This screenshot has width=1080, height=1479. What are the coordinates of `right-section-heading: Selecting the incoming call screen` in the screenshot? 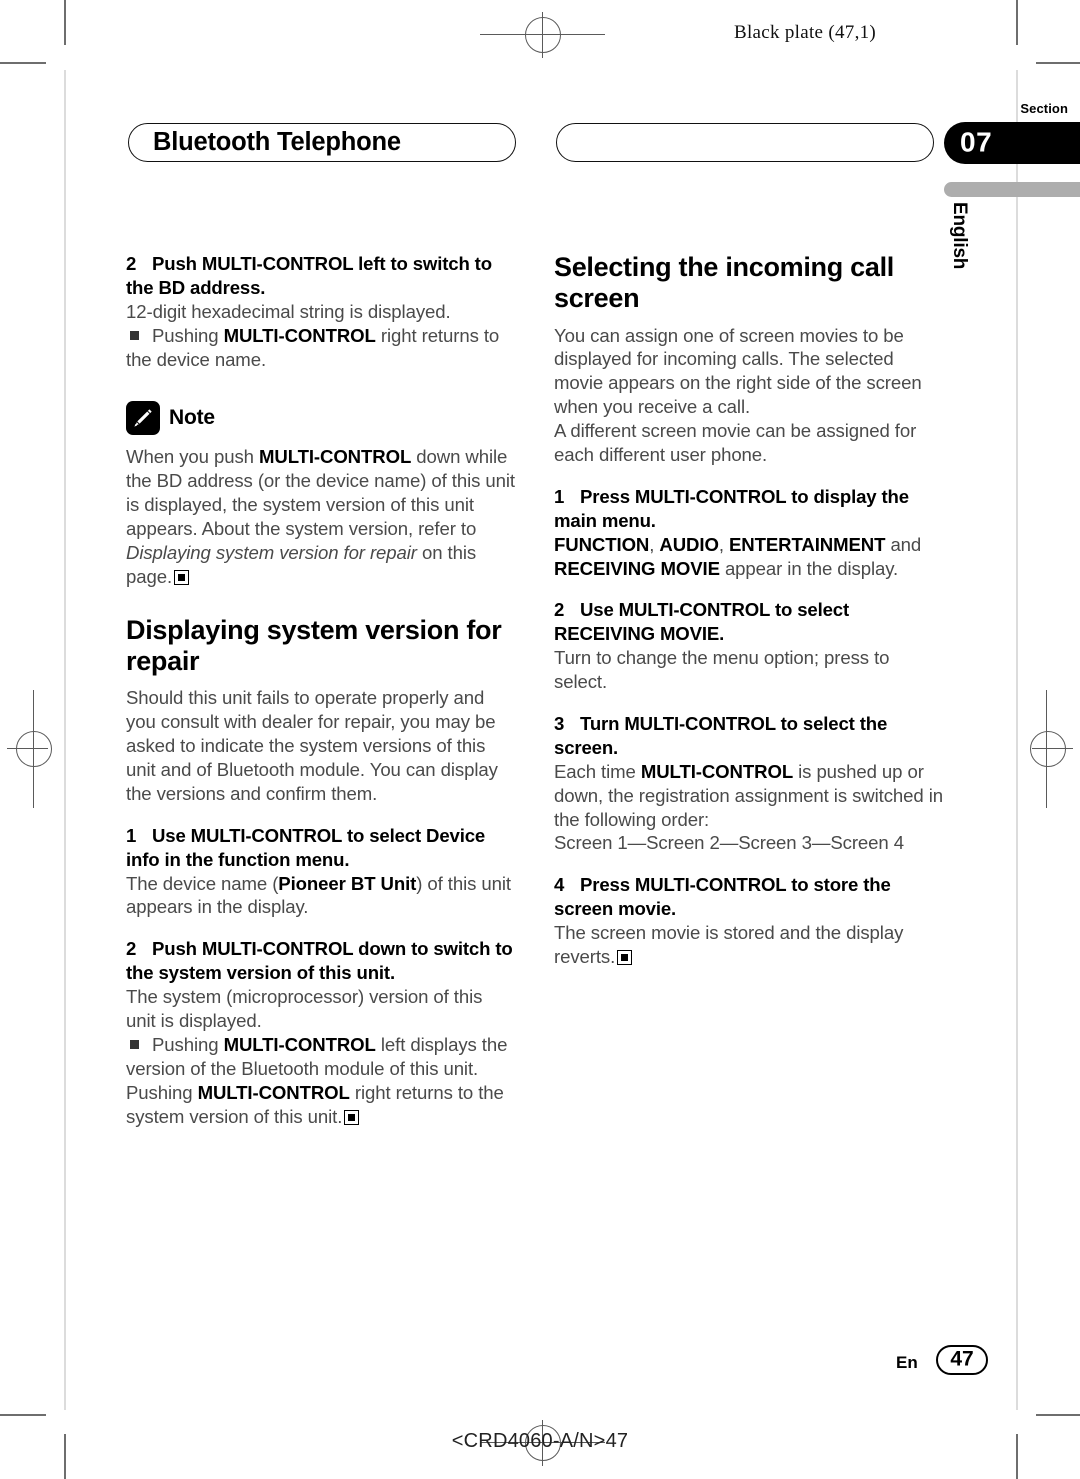 It's located at (724, 282).